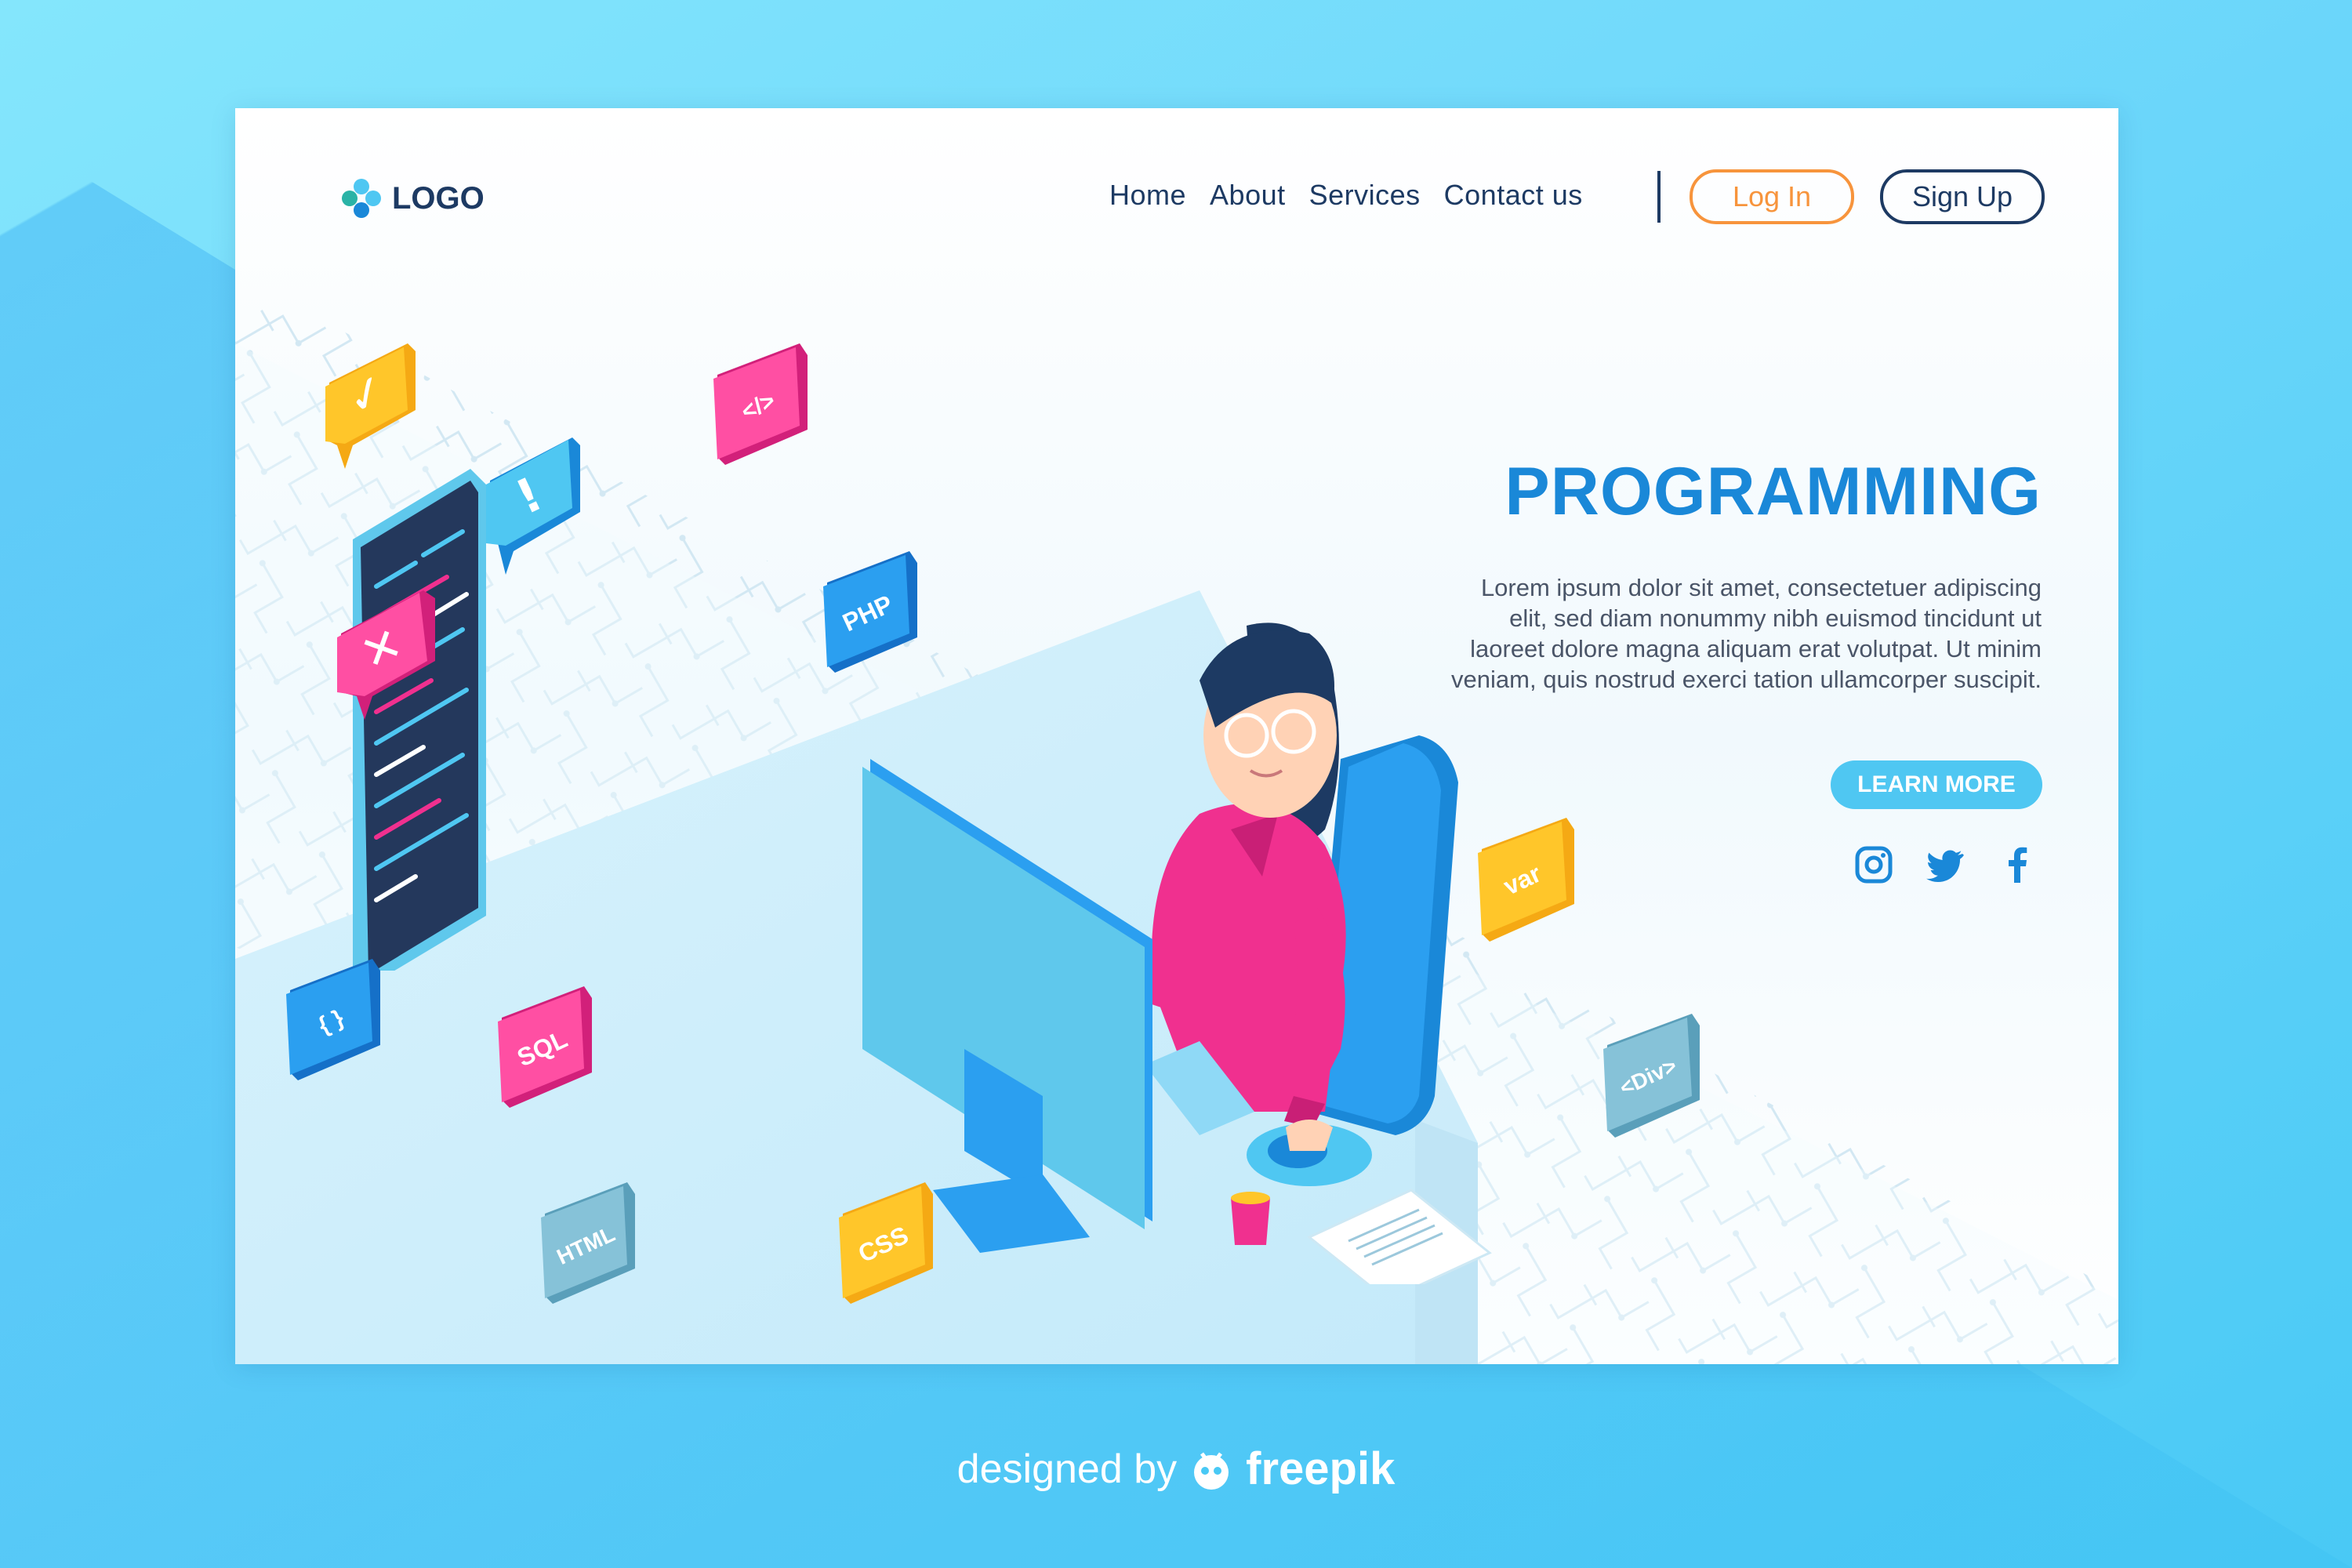 The width and height of the screenshot is (2352, 1568). I want to click on freepik-logo-icon, so click(1211, 1471).